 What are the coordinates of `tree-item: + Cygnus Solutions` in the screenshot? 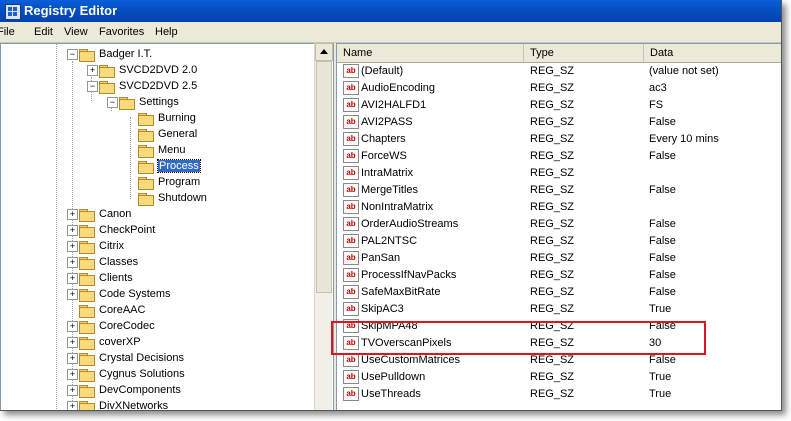 It's located at (157, 375).